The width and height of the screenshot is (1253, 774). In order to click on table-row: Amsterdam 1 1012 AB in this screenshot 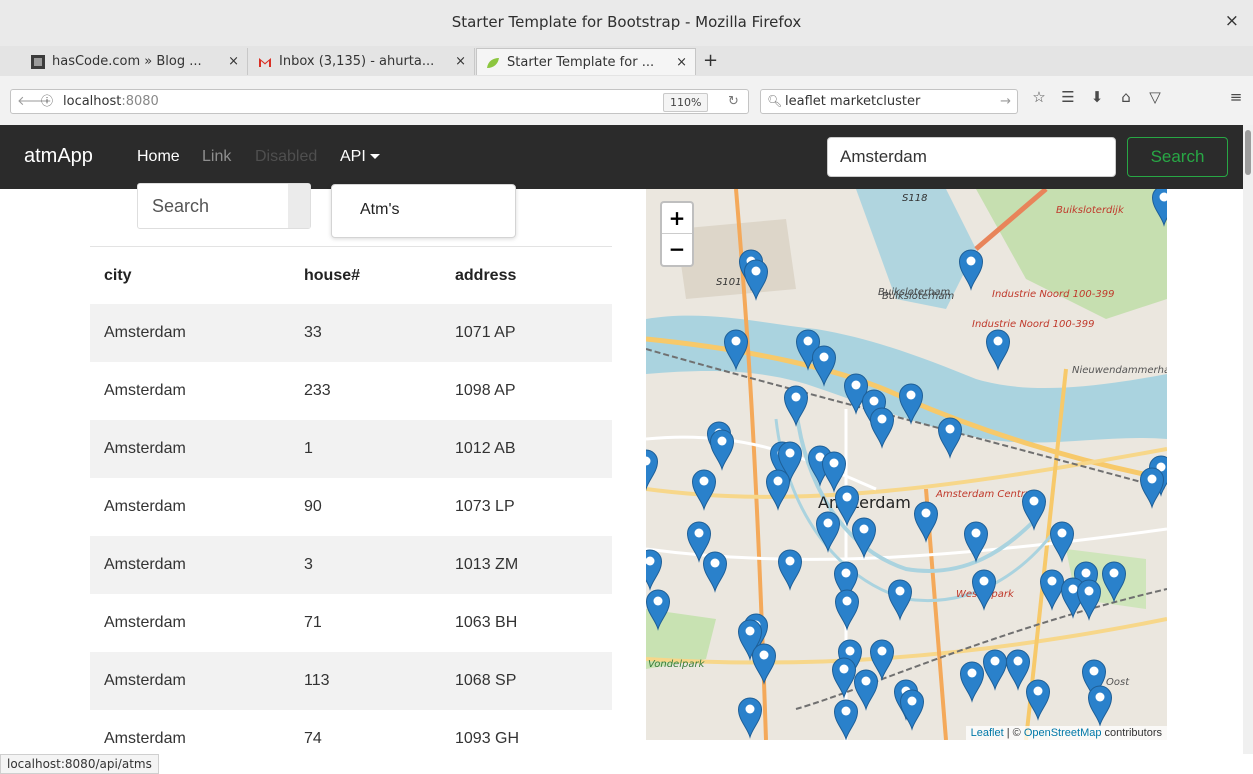, I will do `click(351, 449)`.